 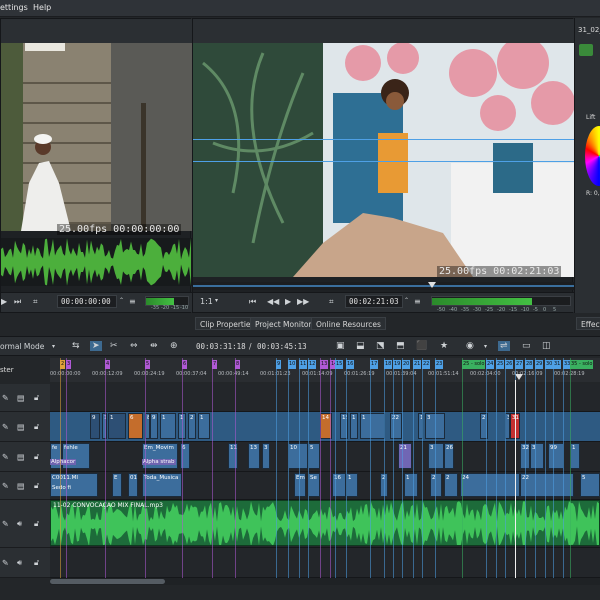 What do you see at coordinates (114, 346) in the screenshot?
I see `razor-icon: ✂` at bounding box center [114, 346].